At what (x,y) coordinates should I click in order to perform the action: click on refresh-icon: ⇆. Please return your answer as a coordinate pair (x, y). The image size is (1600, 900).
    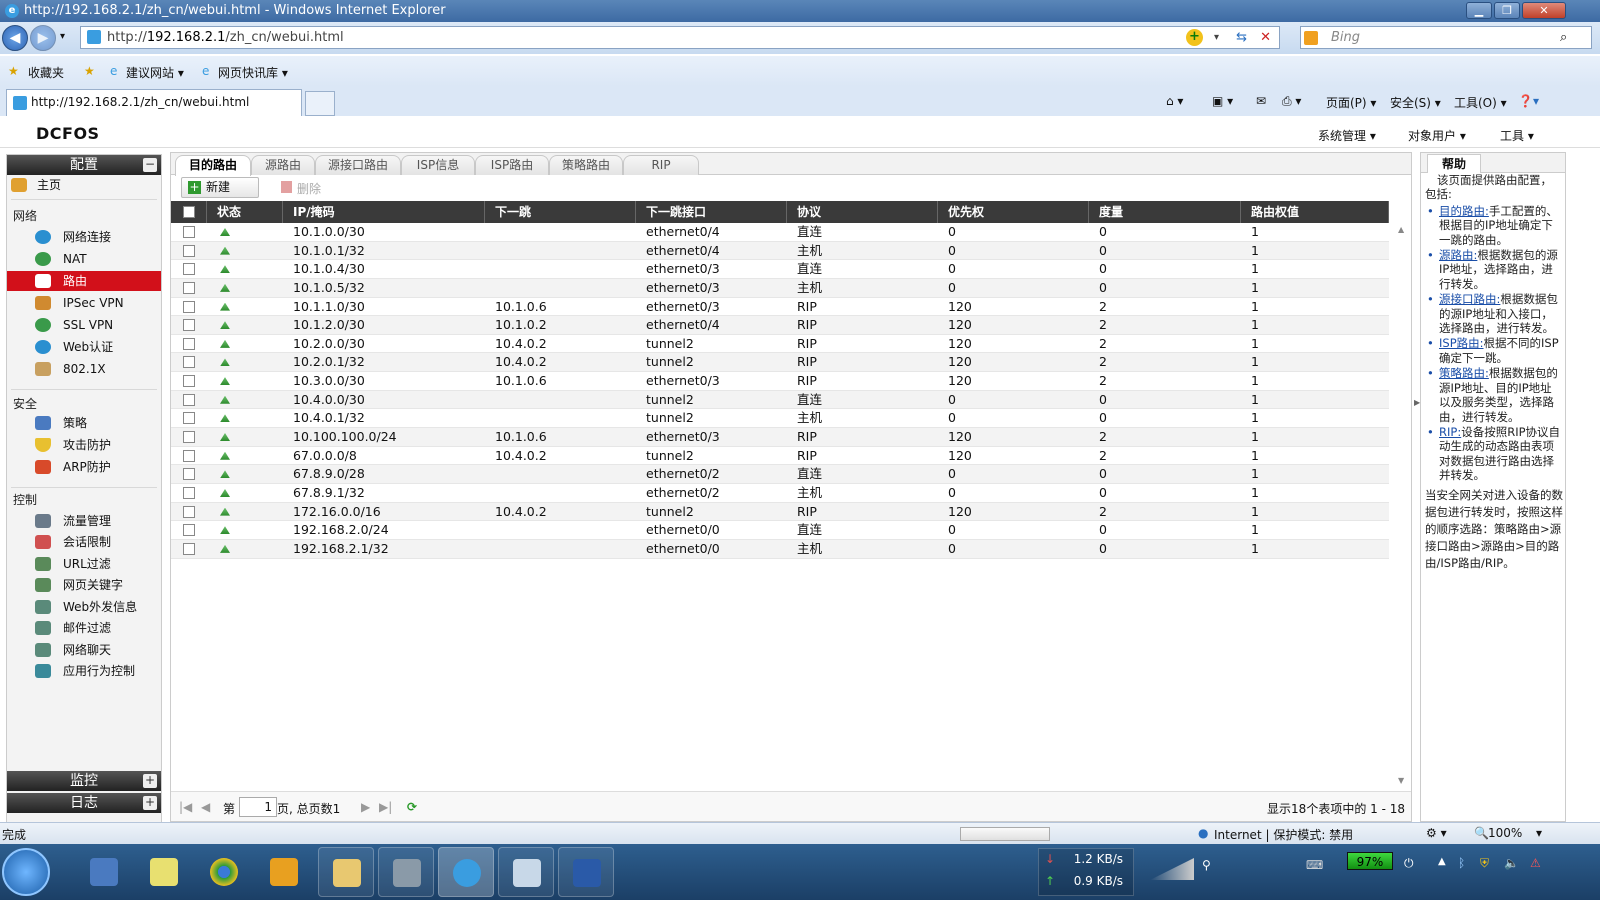
    Looking at the image, I should click on (1241, 37).